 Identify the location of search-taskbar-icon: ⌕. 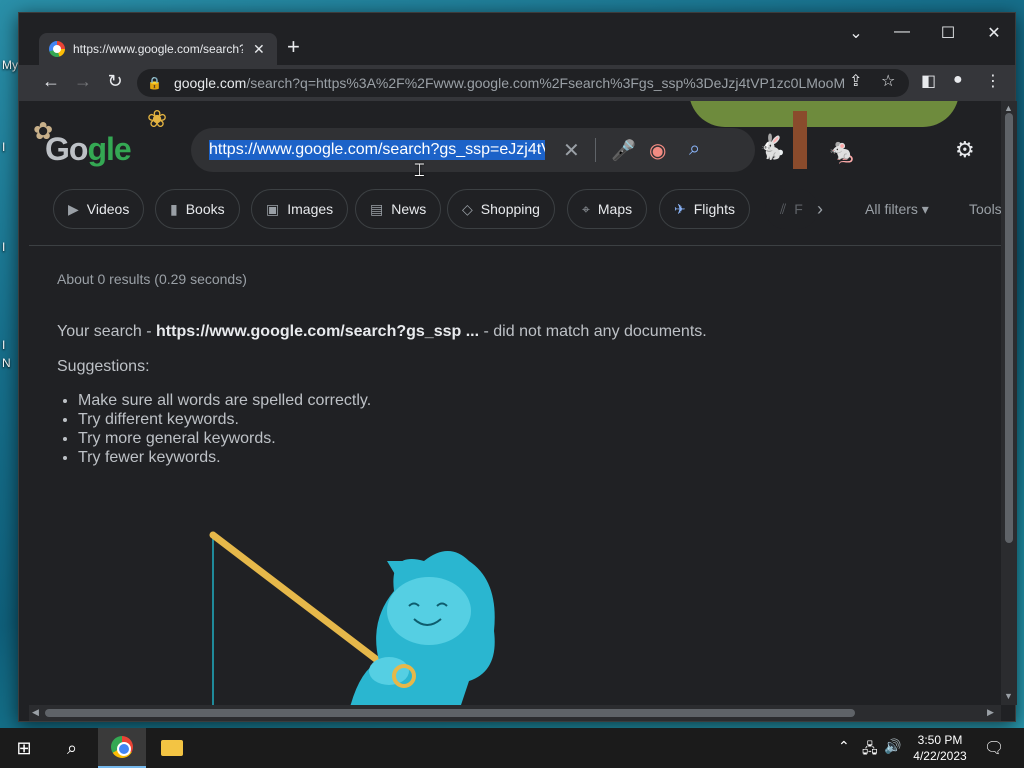
(72, 748).